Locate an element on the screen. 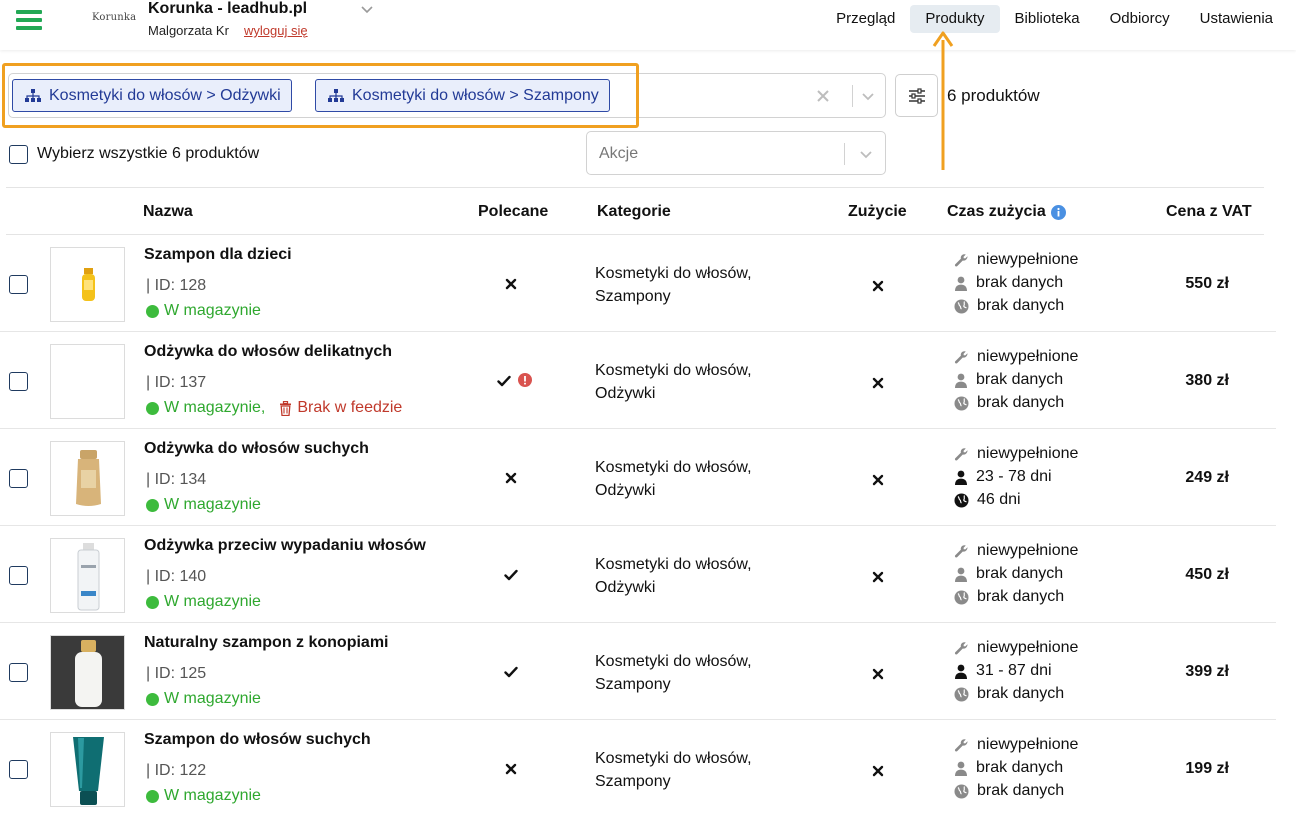 The height and width of the screenshot is (816, 1296). product-id: | ID: 128 is located at coordinates (176, 285).